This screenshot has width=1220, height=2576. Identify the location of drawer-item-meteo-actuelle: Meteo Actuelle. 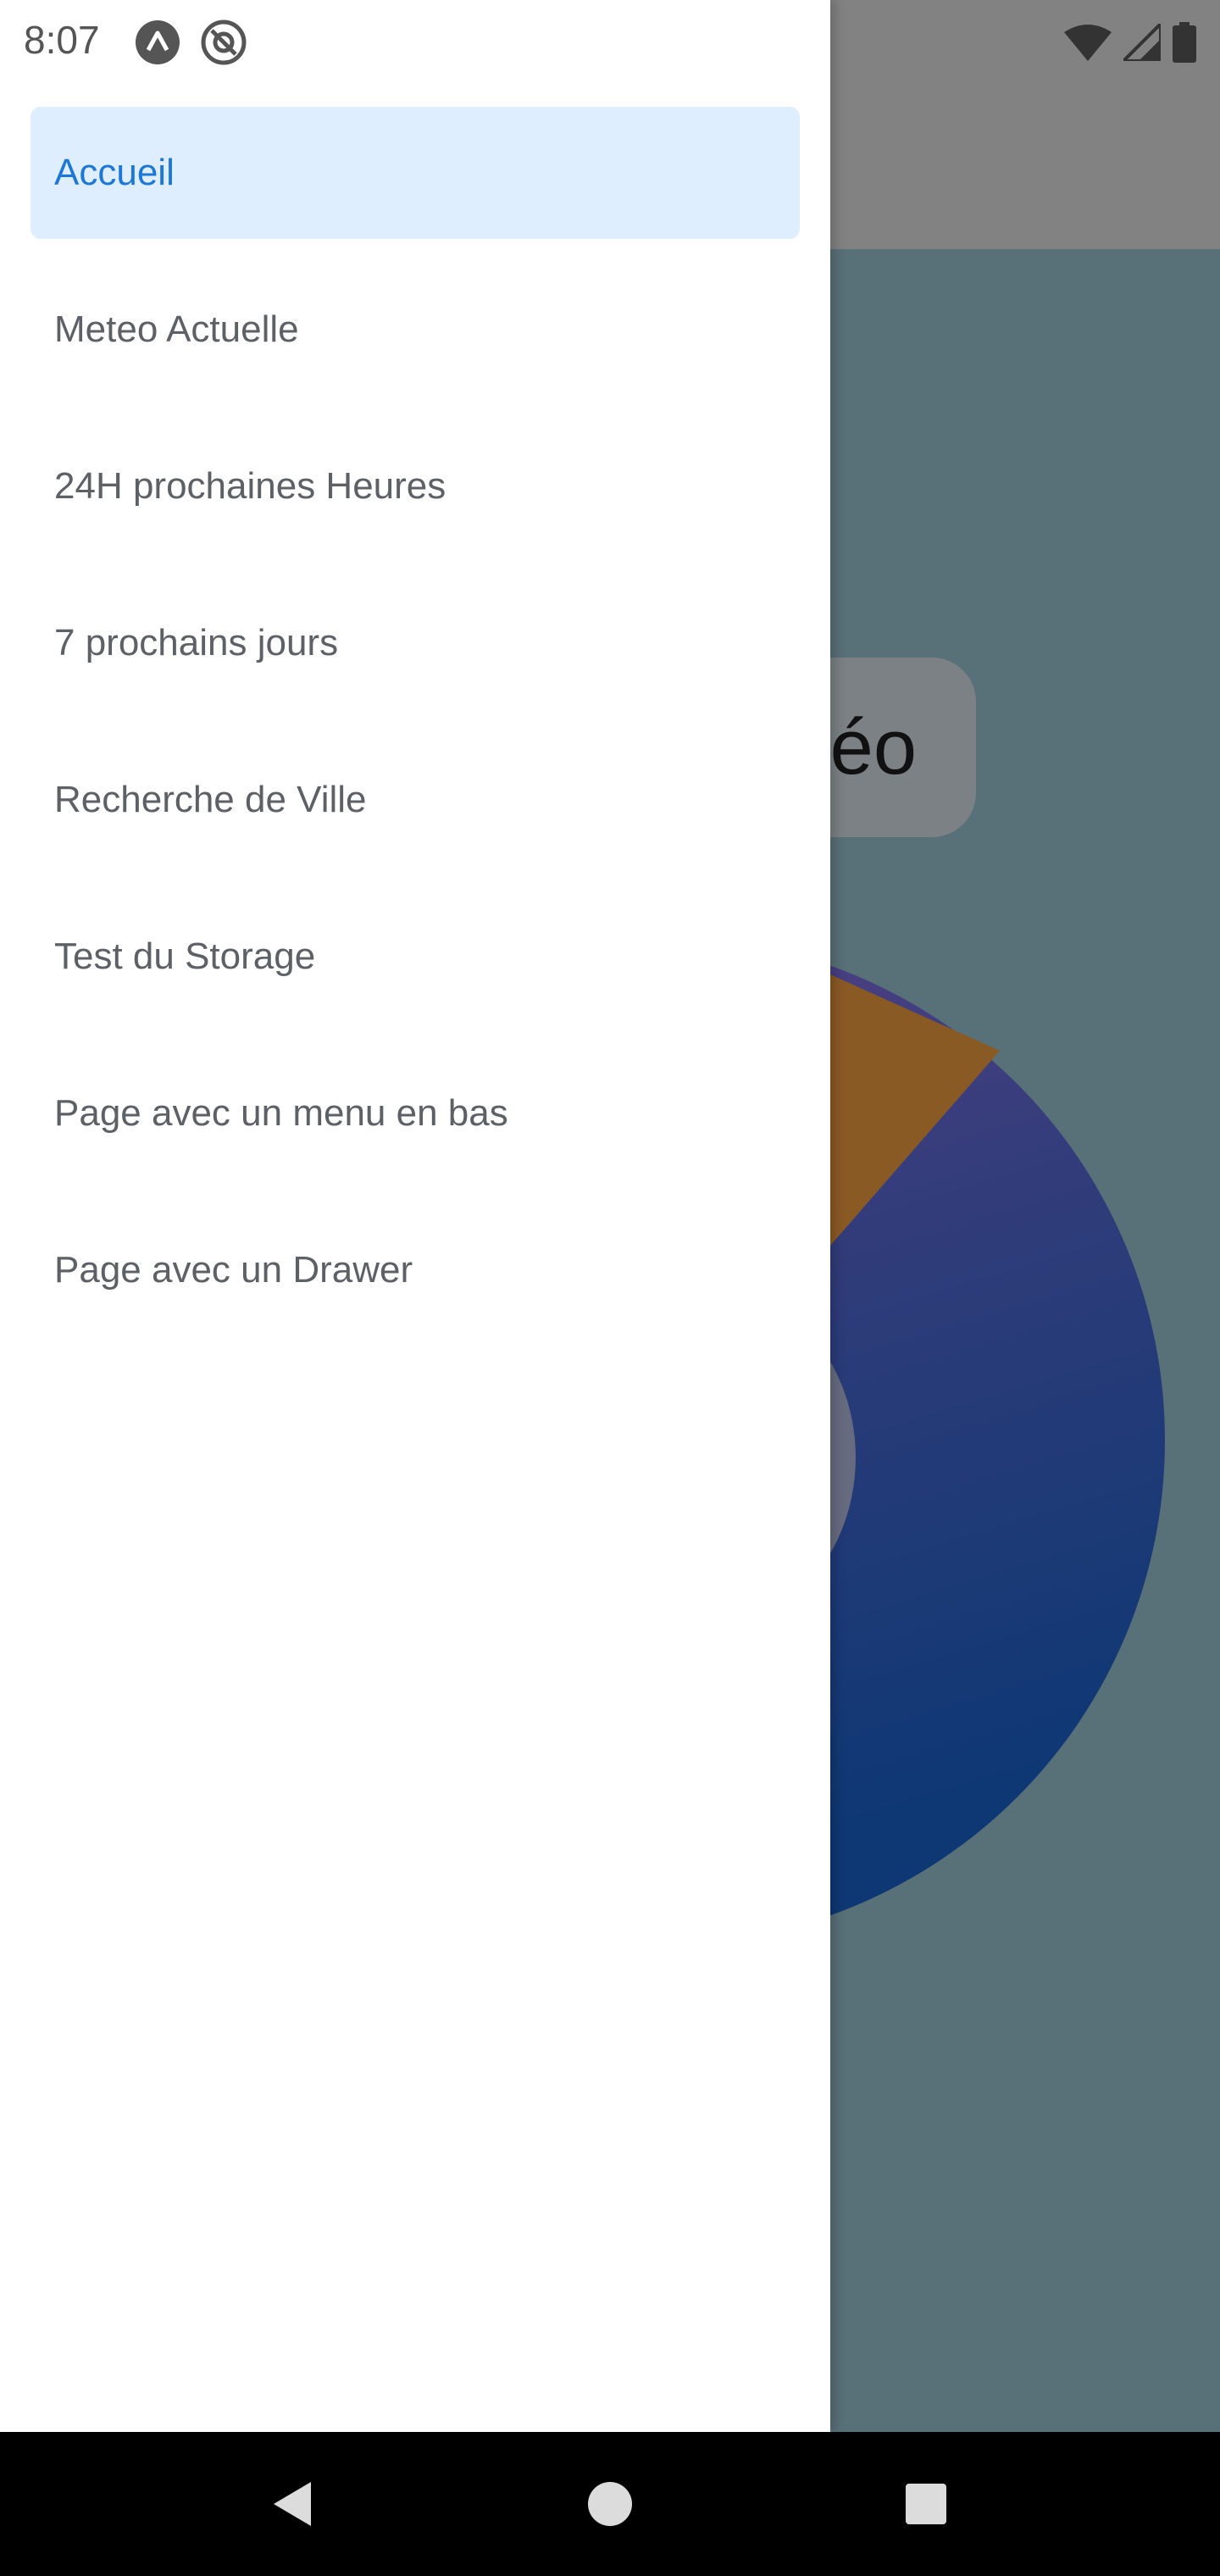
(415, 330).